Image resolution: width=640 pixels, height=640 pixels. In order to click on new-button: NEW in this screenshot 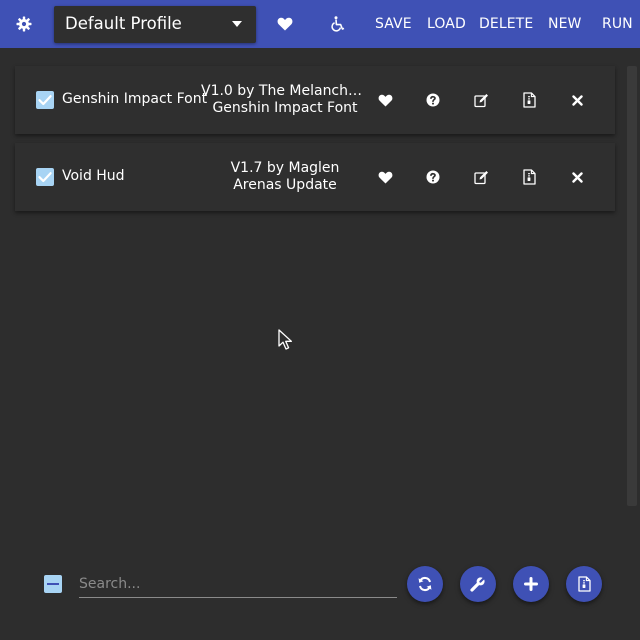, I will do `click(564, 24)`.